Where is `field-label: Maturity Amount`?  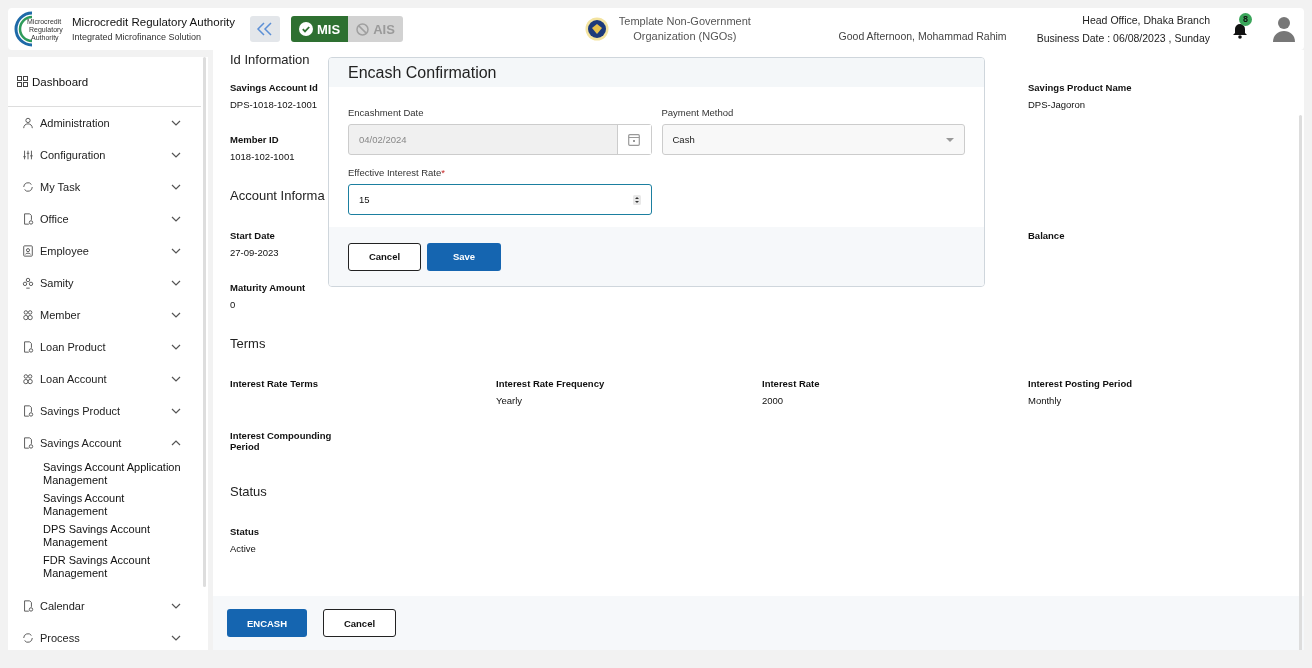
field-label: Maturity Amount is located at coordinates (268, 287).